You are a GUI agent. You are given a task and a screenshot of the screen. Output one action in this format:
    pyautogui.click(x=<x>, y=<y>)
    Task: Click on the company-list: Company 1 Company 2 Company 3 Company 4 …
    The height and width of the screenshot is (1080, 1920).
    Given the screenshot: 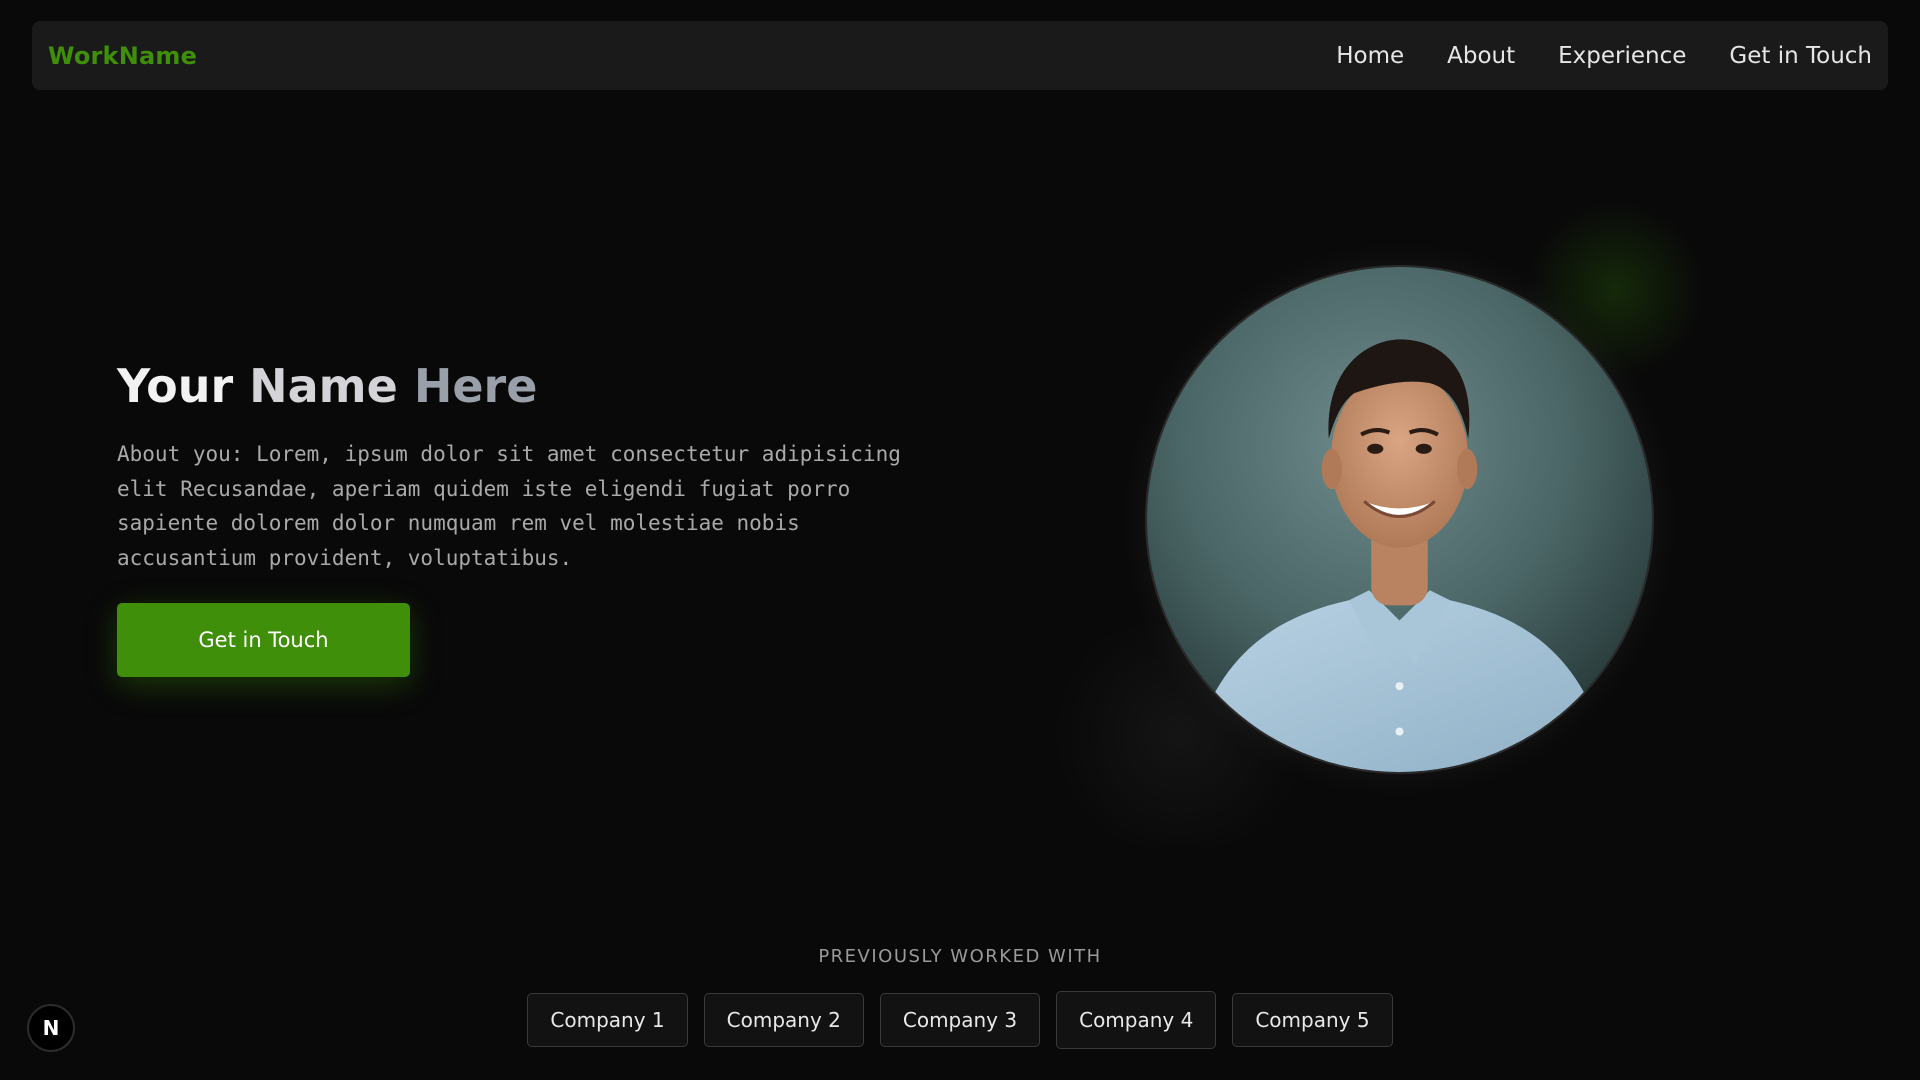 What is the action you would take?
    pyautogui.click(x=960, y=1020)
    